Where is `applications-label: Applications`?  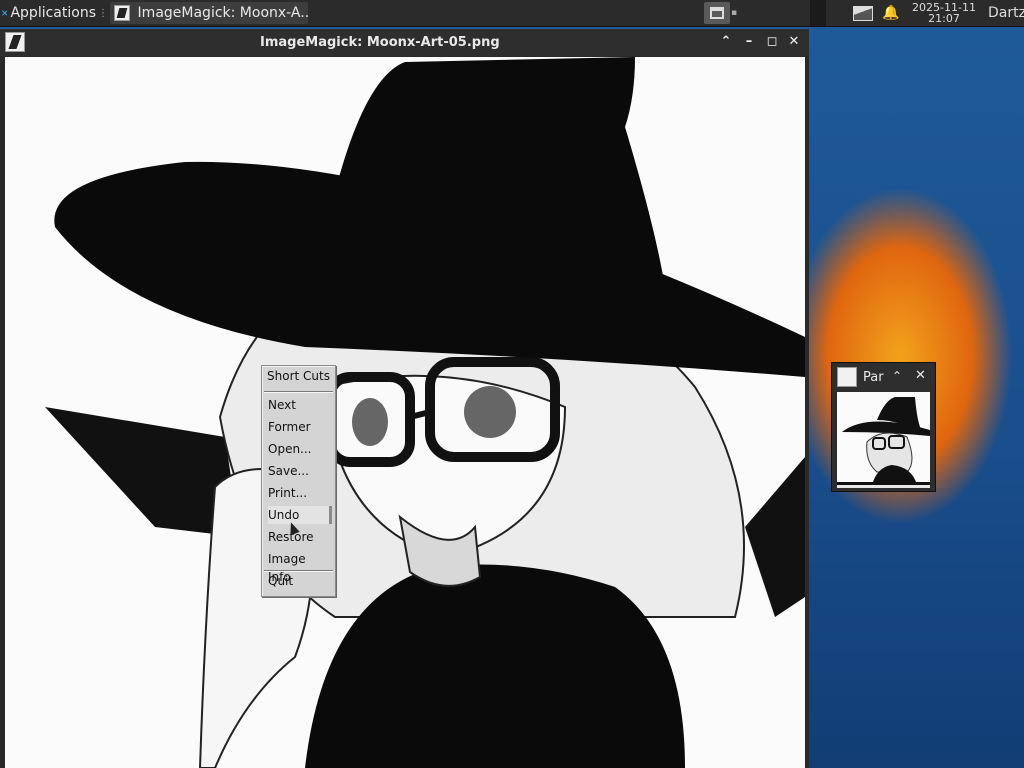
applications-label: Applications is located at coordinates (53, 13).